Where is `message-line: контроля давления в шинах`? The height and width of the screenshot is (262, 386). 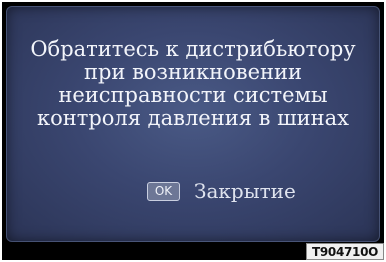
message-line: контроля давления в шинах is located at coordinates (193, 118).